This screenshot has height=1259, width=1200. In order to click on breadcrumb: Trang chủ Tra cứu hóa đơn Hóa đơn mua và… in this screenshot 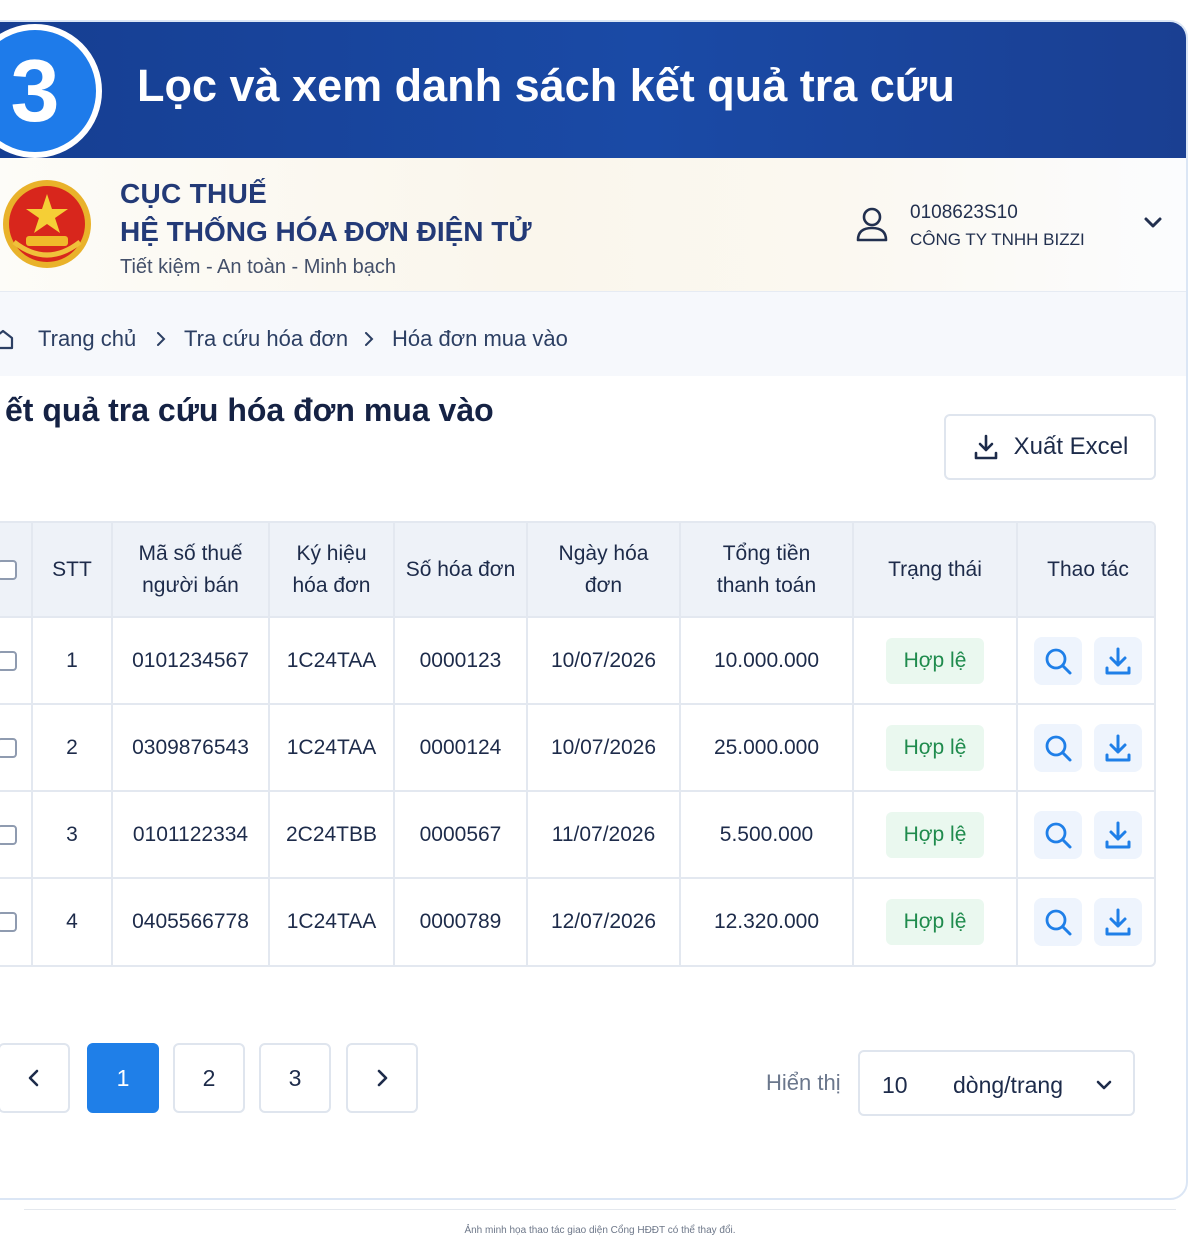, I will do `click(593, 334)`.